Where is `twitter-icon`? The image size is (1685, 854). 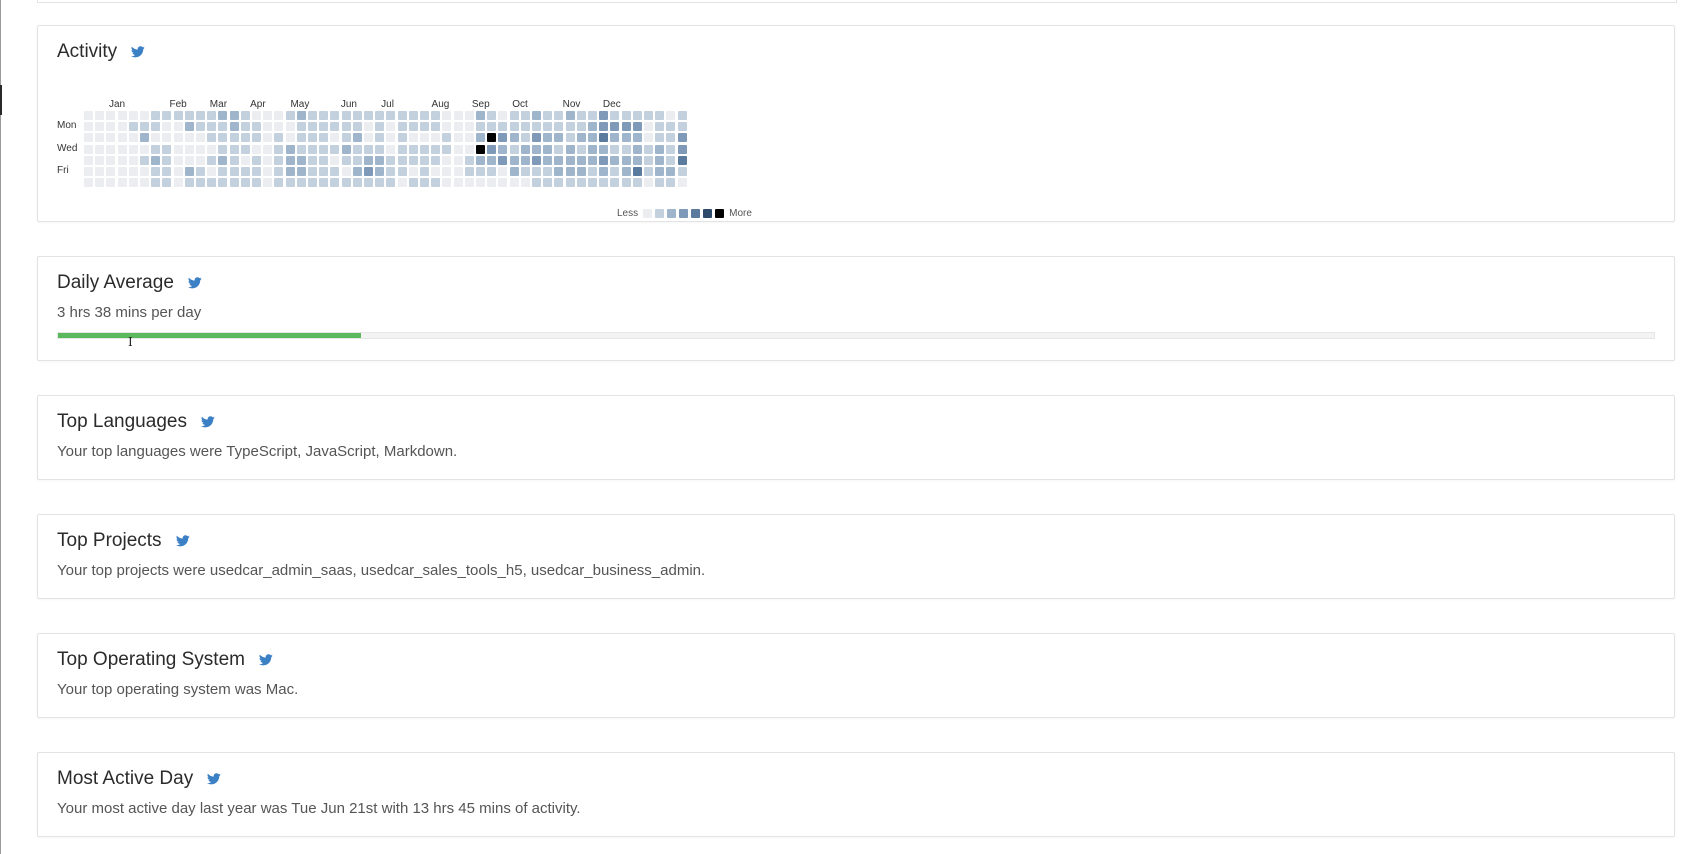
twitter-icon is located at coordinates (182, 541).